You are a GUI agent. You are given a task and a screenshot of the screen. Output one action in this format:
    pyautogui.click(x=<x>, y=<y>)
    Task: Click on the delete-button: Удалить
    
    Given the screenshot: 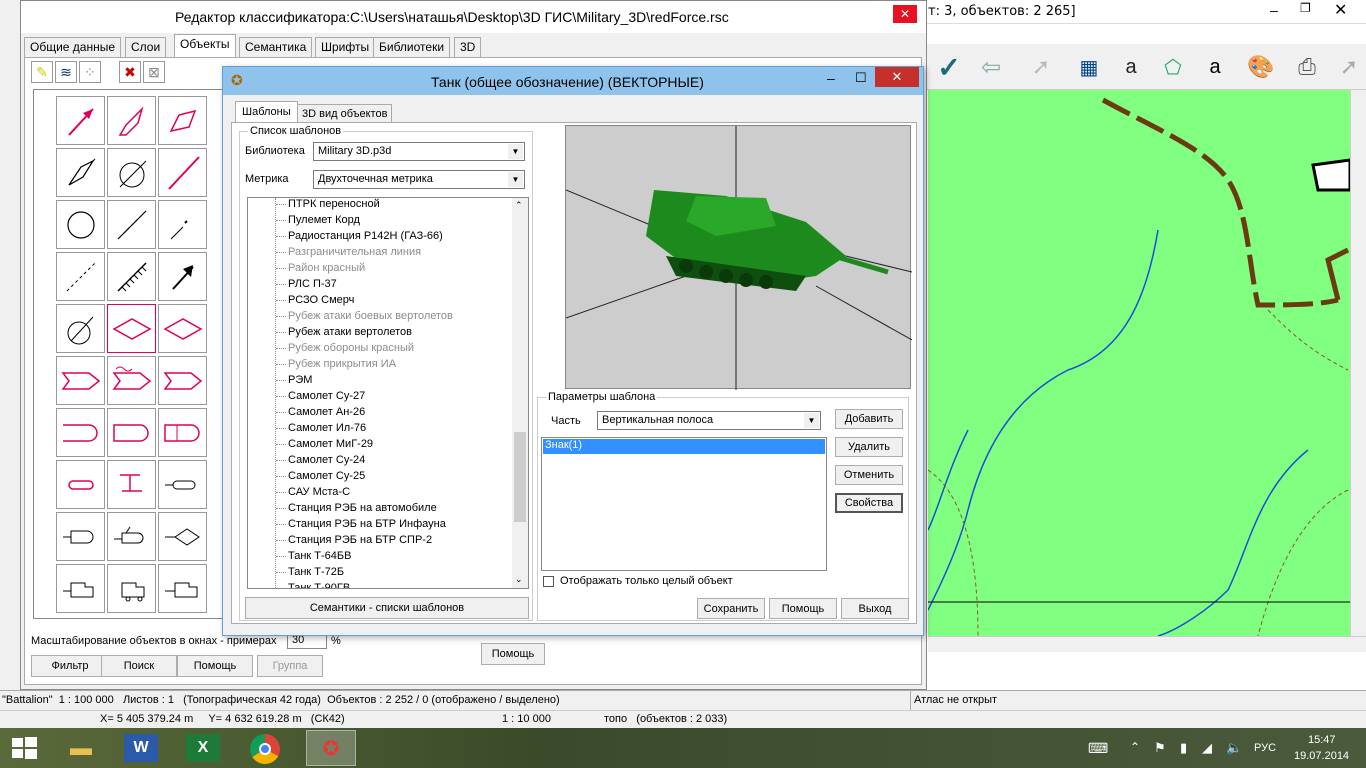 What is the action you would take?
    pyautogui.click(x=869, y=447)
    